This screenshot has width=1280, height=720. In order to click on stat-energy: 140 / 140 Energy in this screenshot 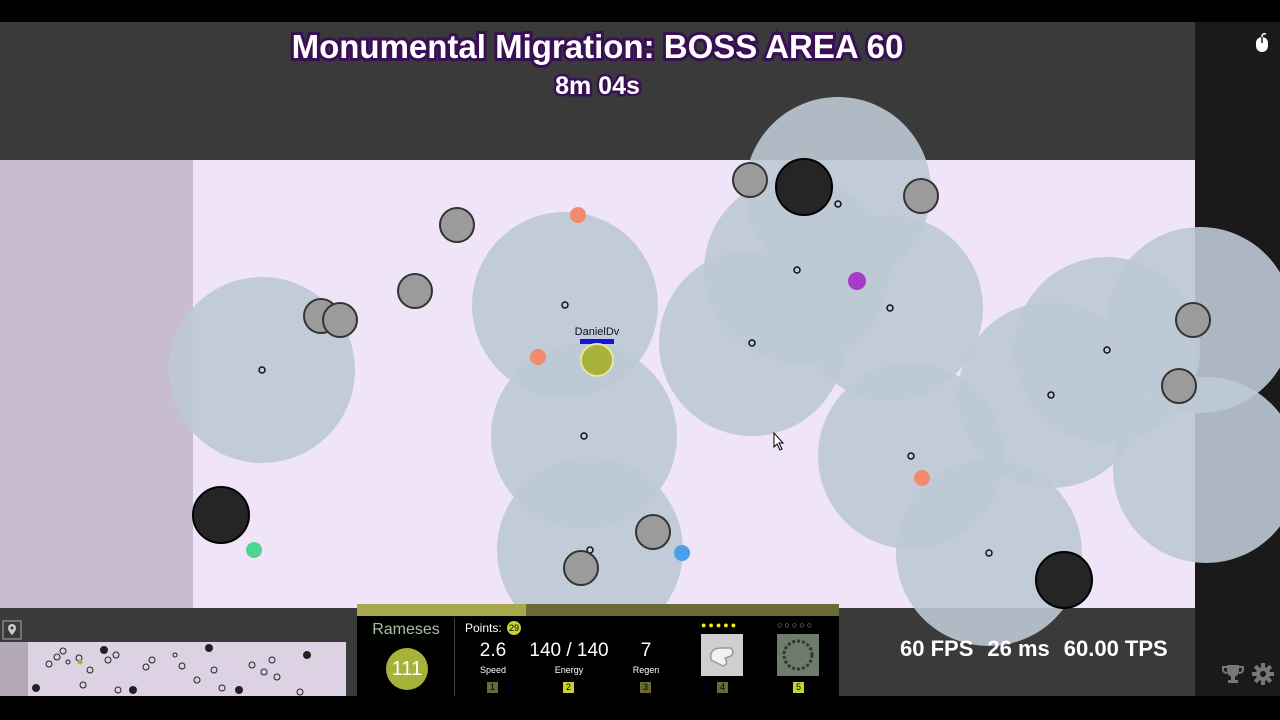, I will do `click(569, 657)`.